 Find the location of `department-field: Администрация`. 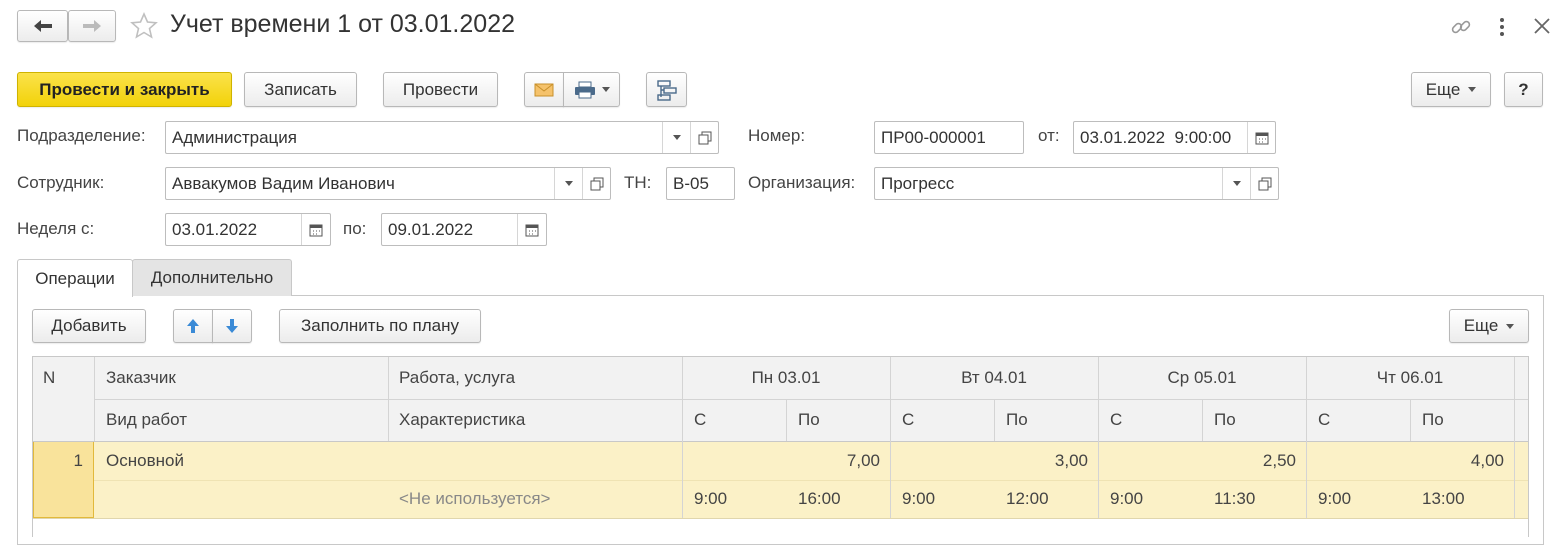

department-field: Администрация is located at coordinates (442, 137).